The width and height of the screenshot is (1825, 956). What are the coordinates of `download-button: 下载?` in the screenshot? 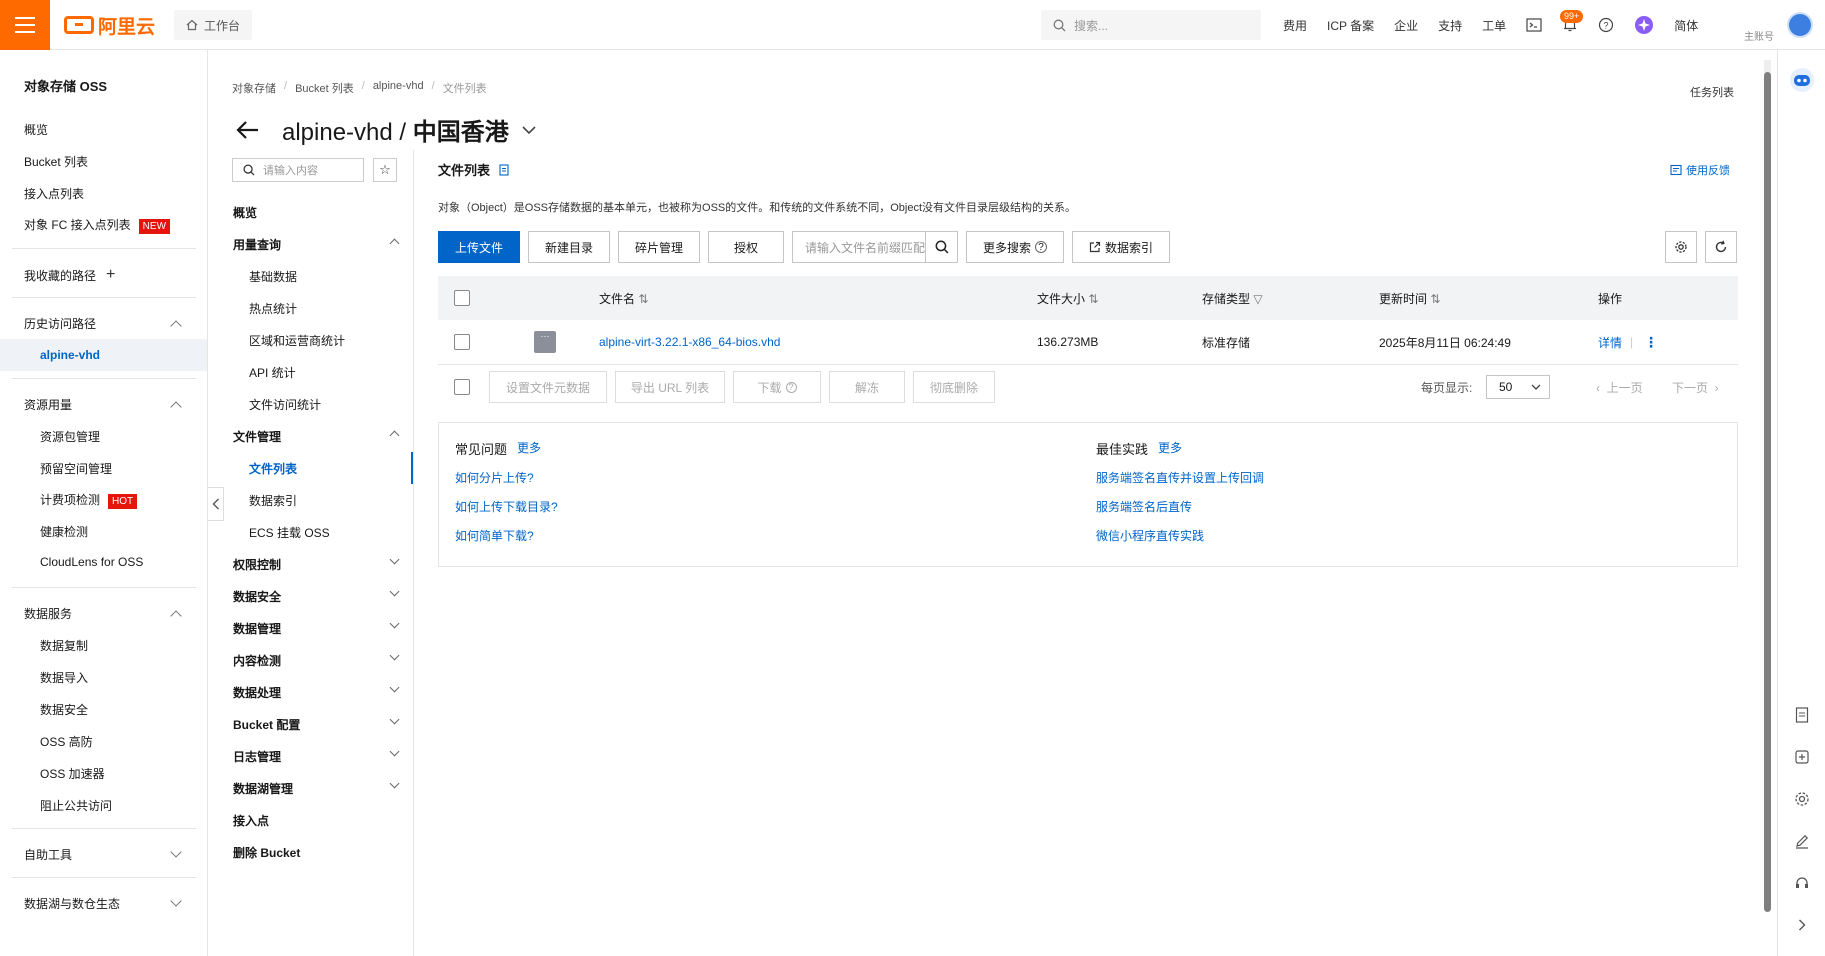 It's located at (777, 387).